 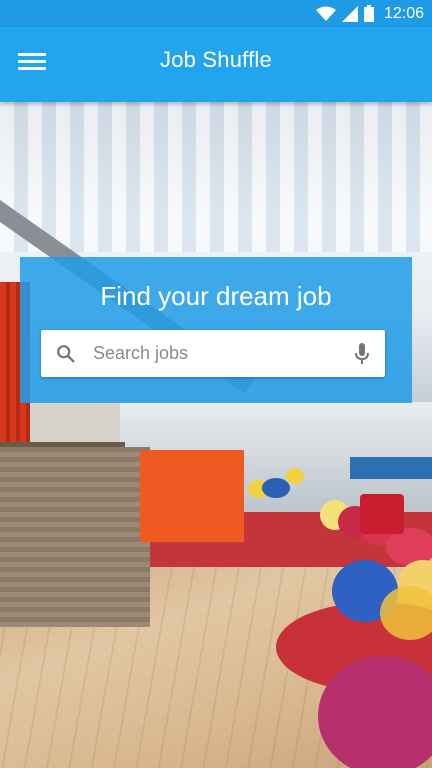 What do you see at coordinates (325, 13) in the screenshot?
I see `wifi-icon` at bounding box center [325, 13].